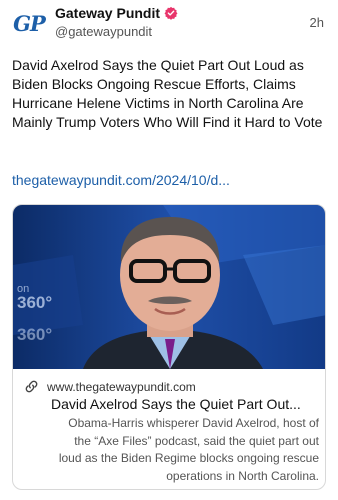 This screenshot has height=500, width=338. I want to click on display-name: Gateway Pundit, so click(107, 13).